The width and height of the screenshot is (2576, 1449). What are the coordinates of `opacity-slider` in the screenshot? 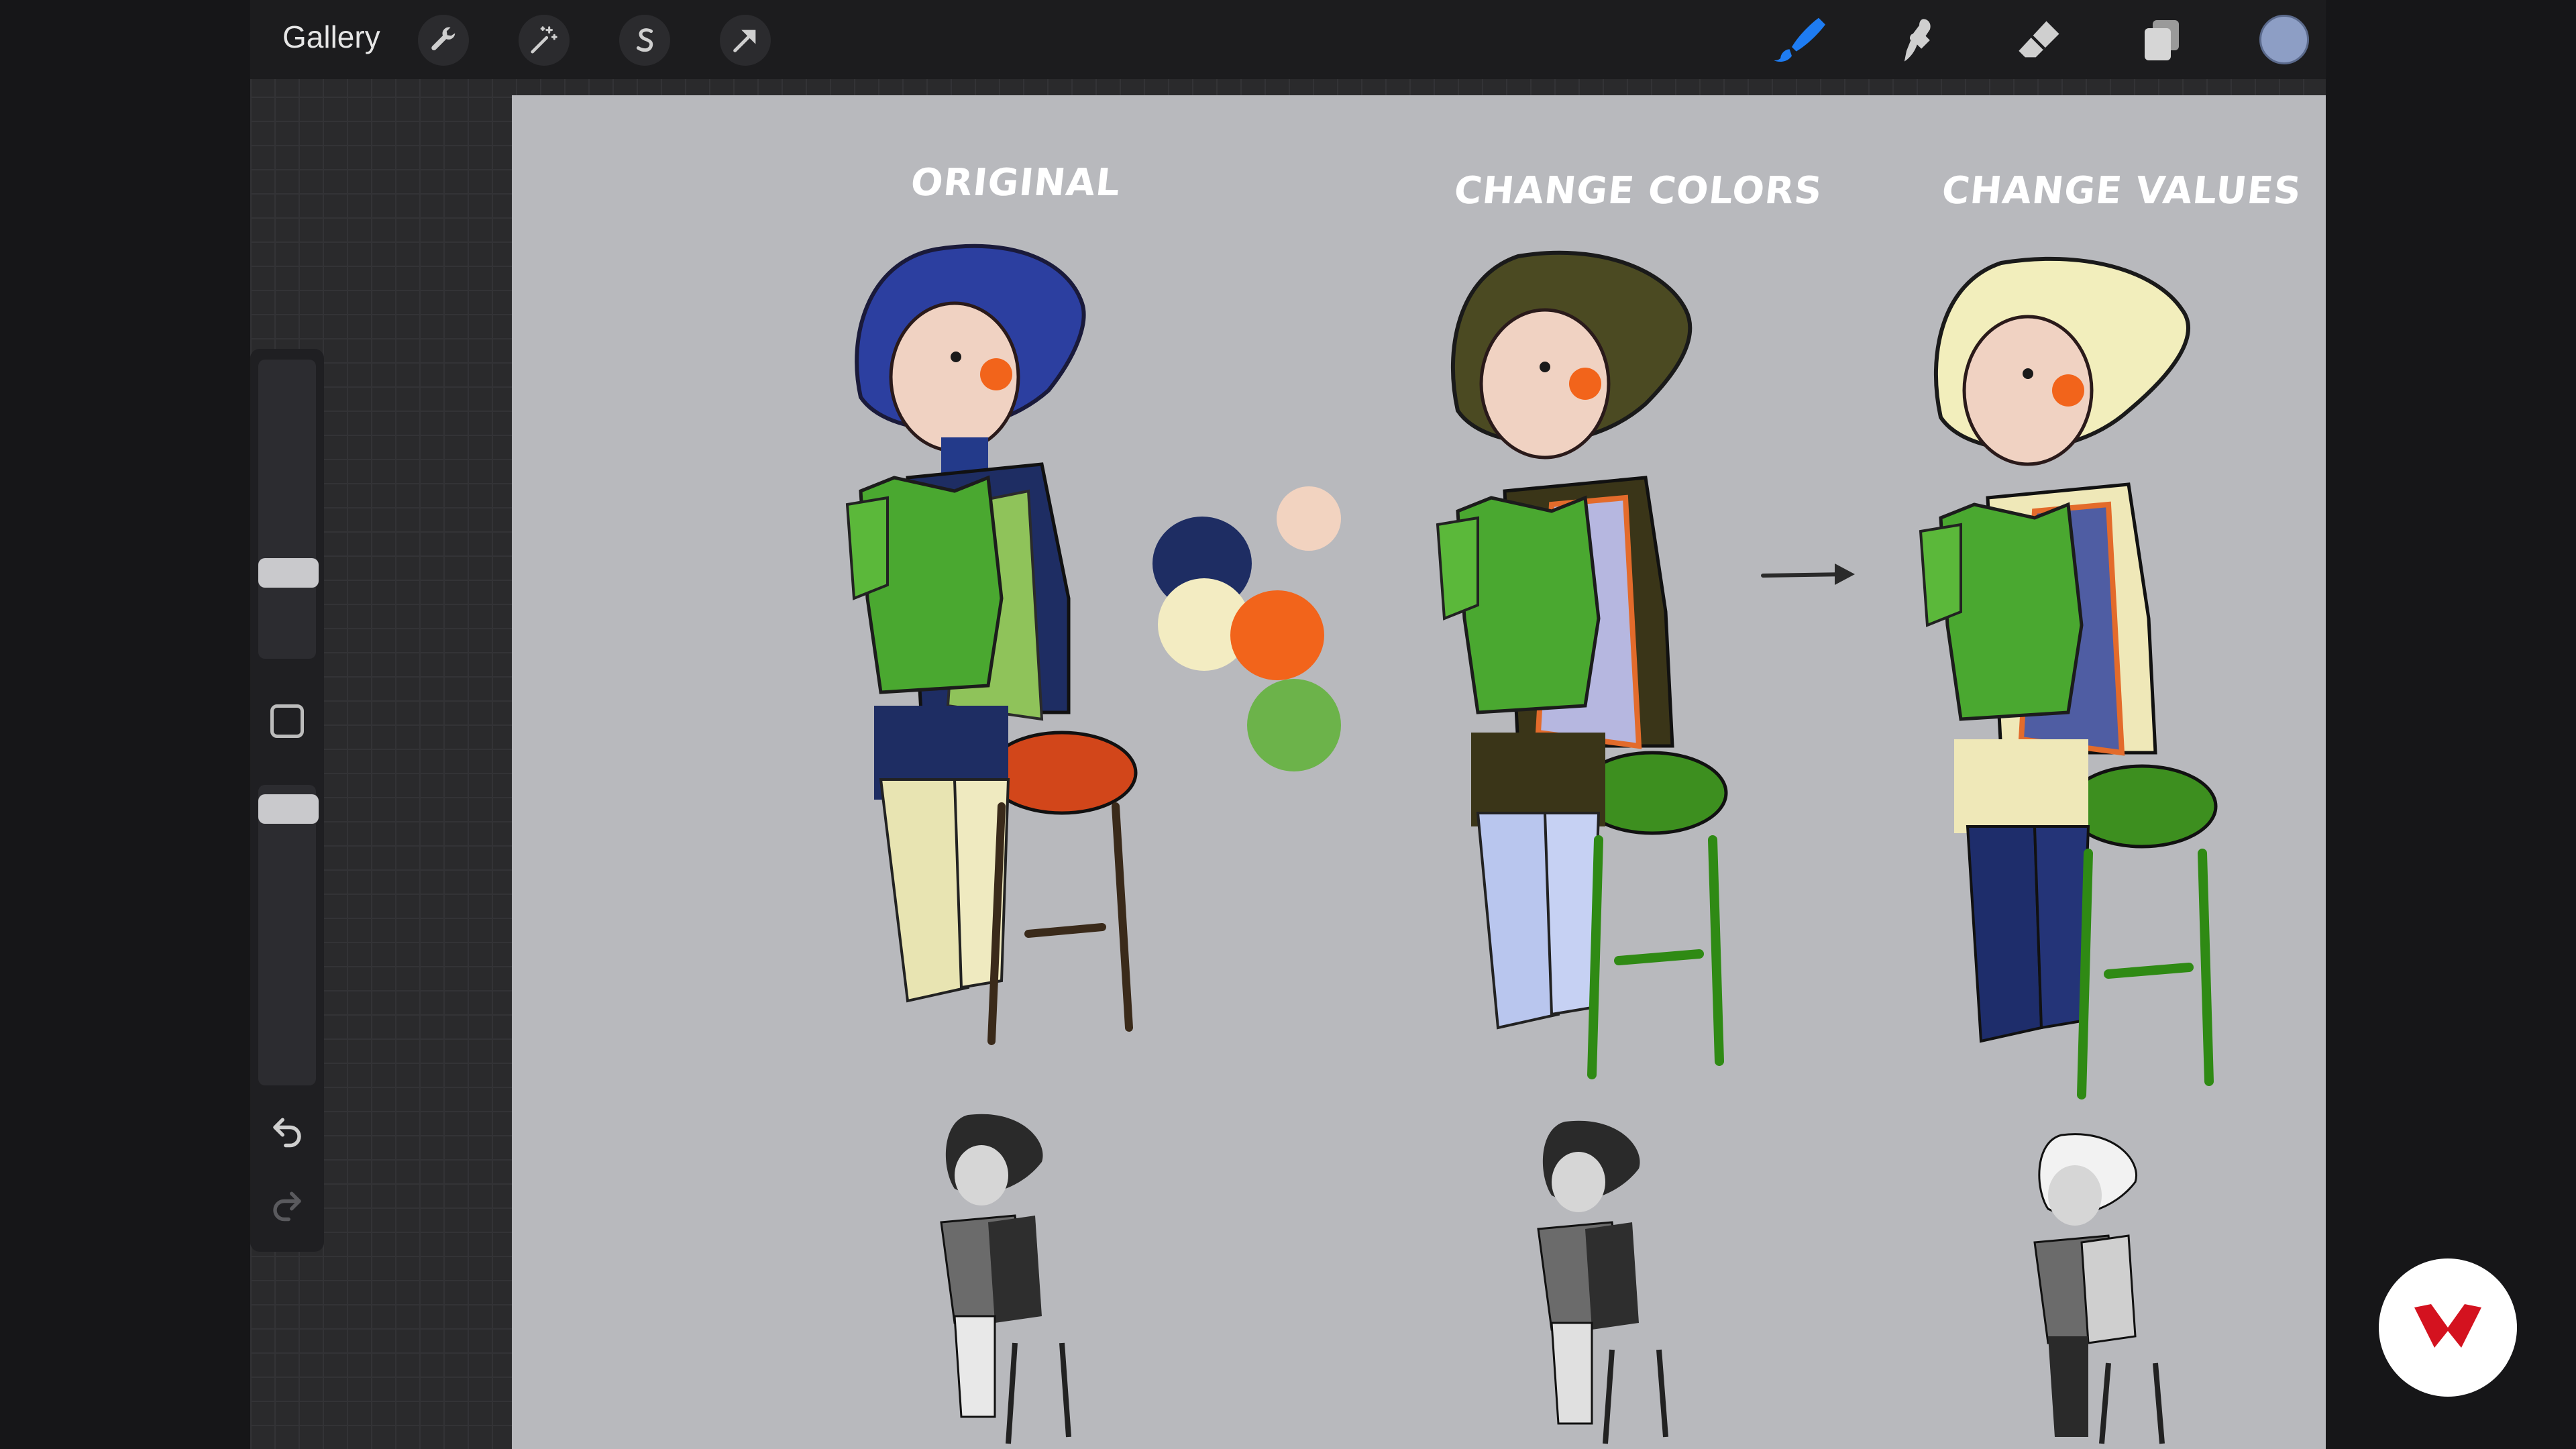 It's located at (287, 935).